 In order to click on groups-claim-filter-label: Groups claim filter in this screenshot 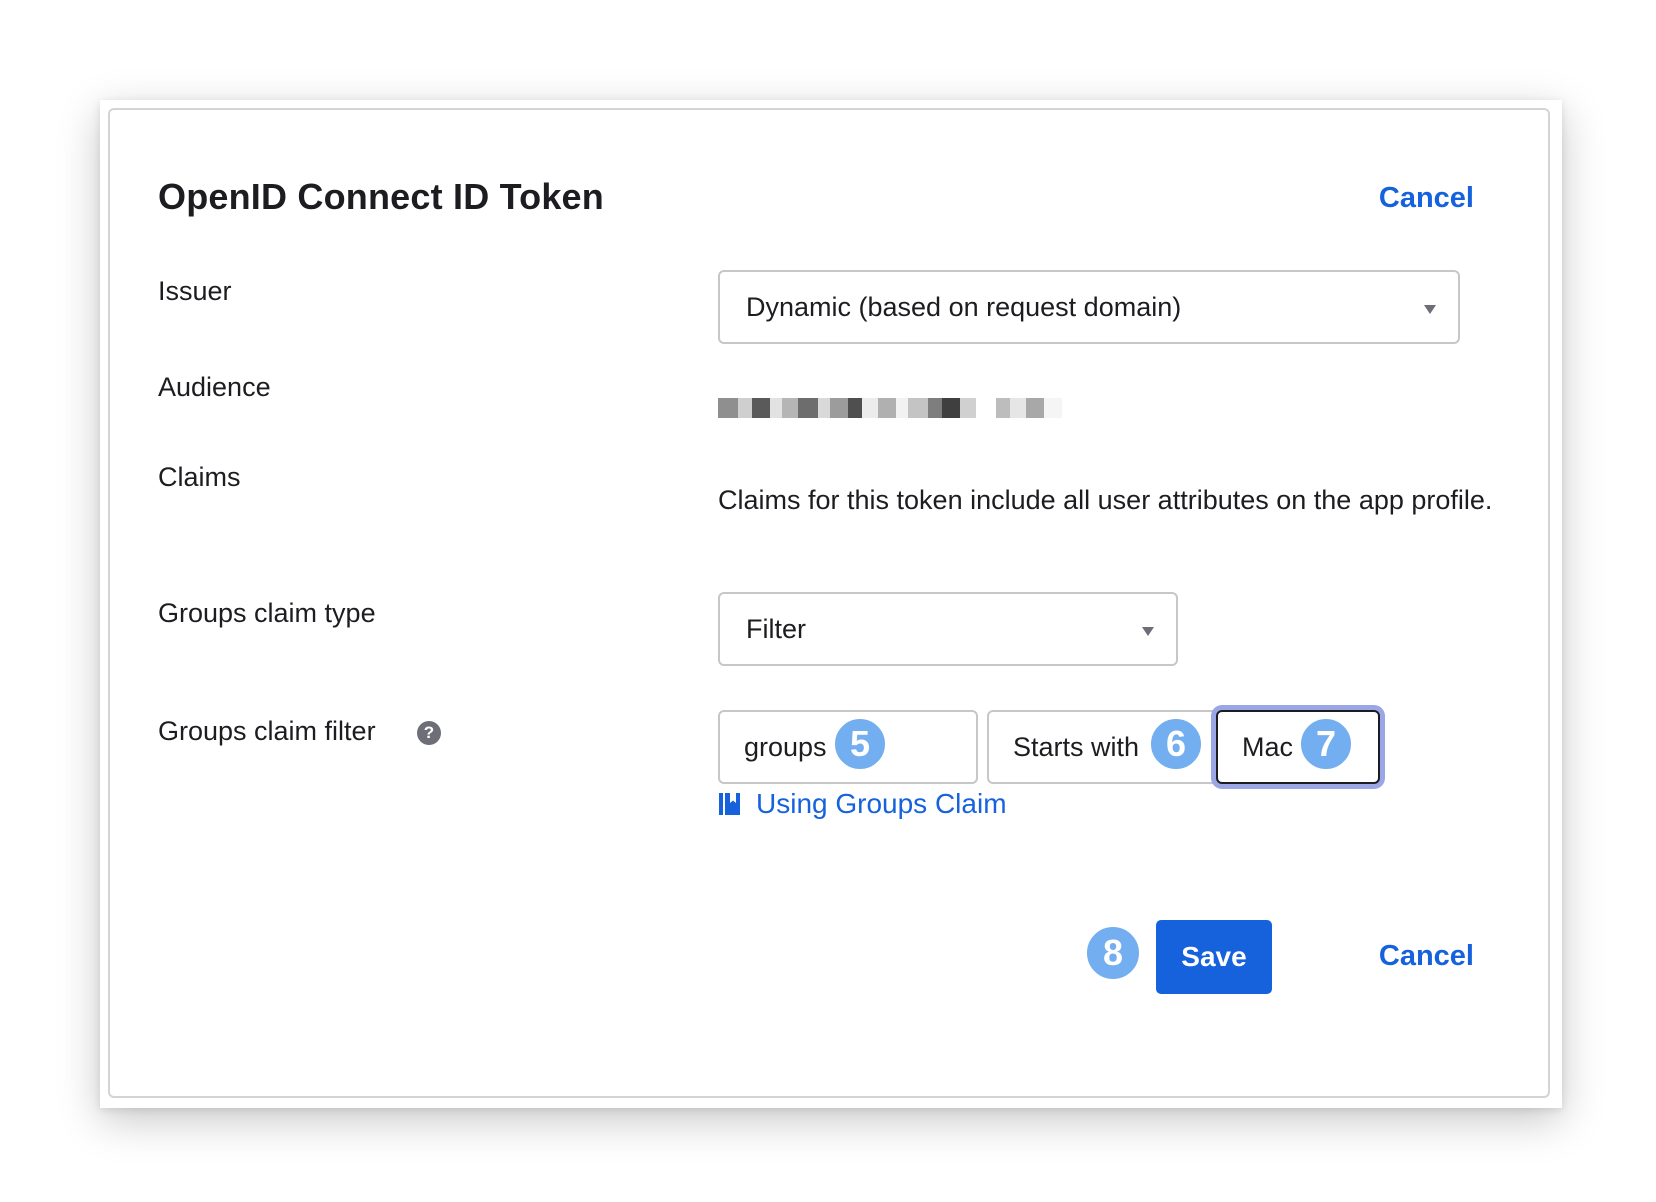, I will do `click(267, 731)`.